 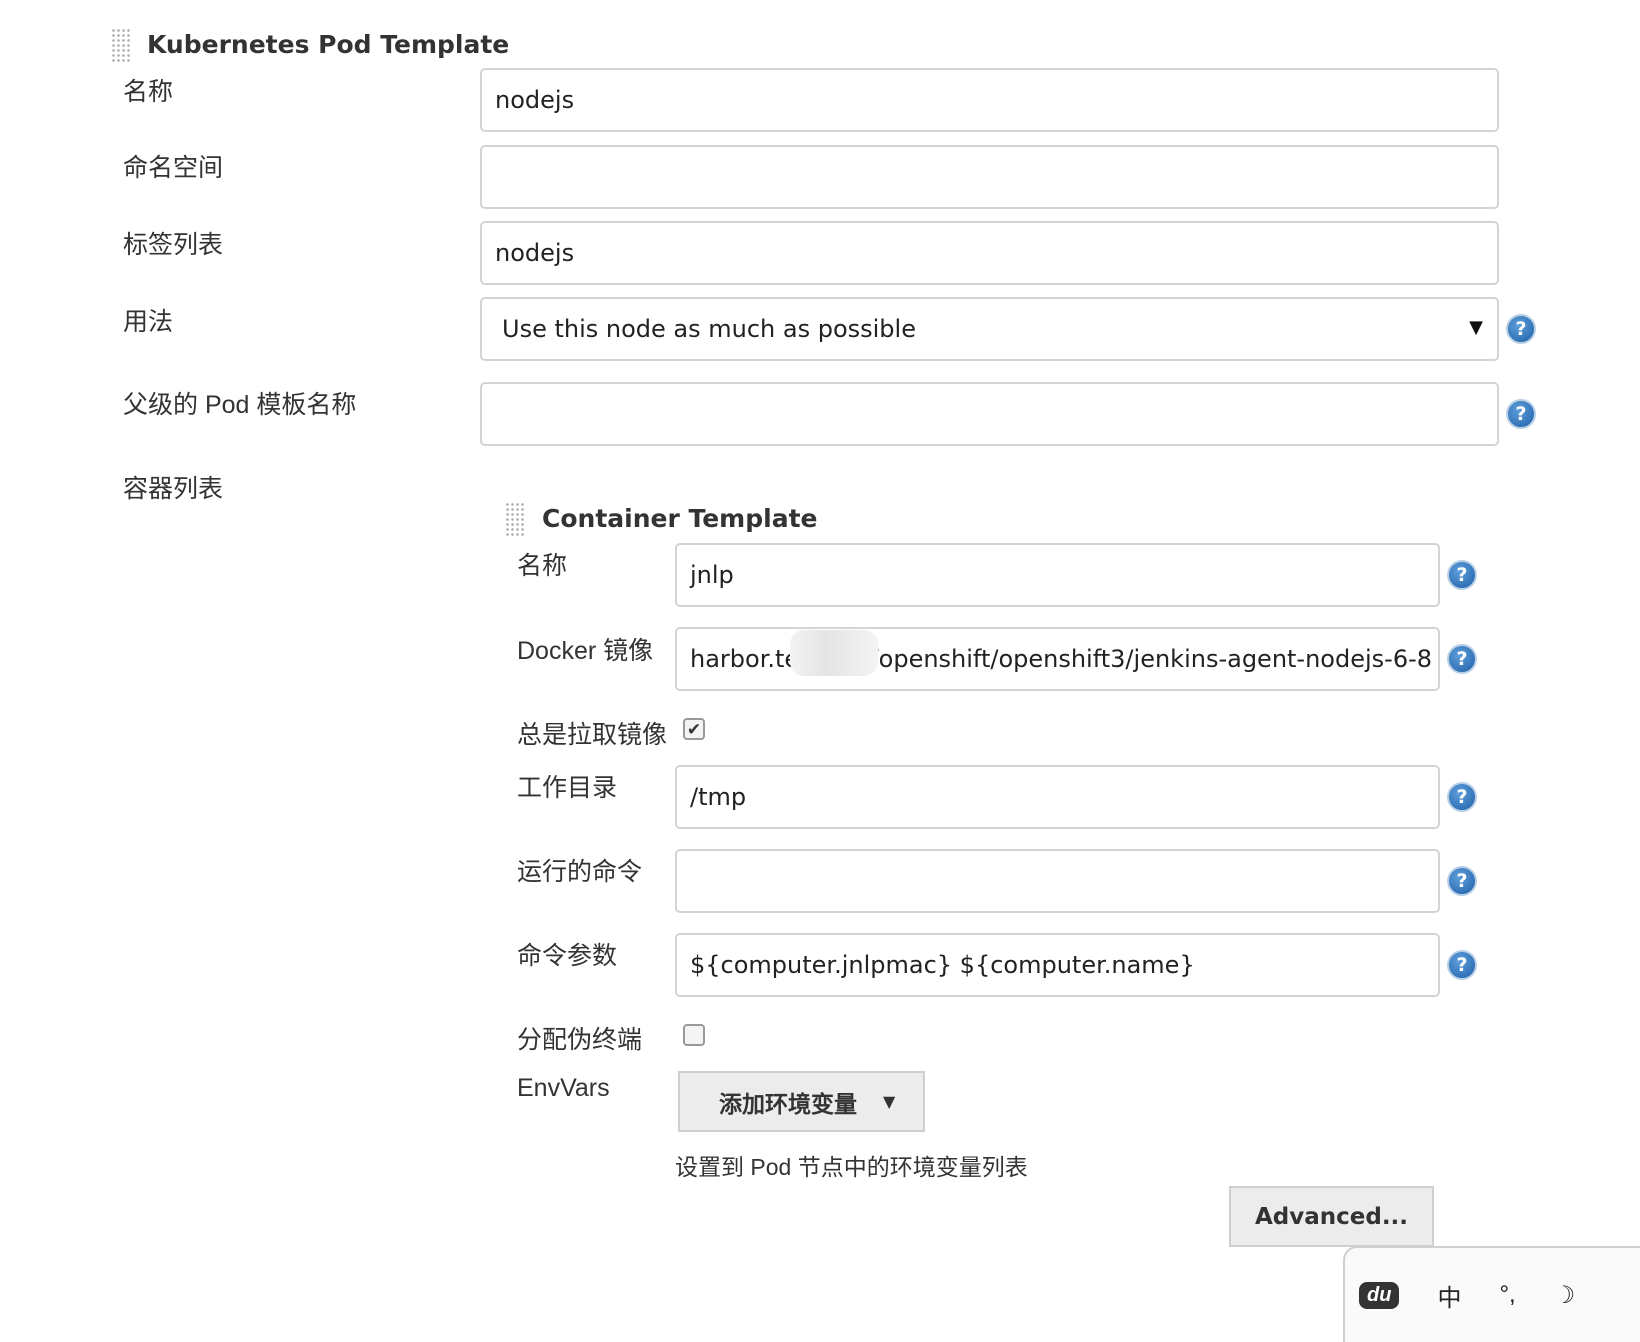 I want to click on always-pull-checkbox: ✔, so click(x=694, y=729).